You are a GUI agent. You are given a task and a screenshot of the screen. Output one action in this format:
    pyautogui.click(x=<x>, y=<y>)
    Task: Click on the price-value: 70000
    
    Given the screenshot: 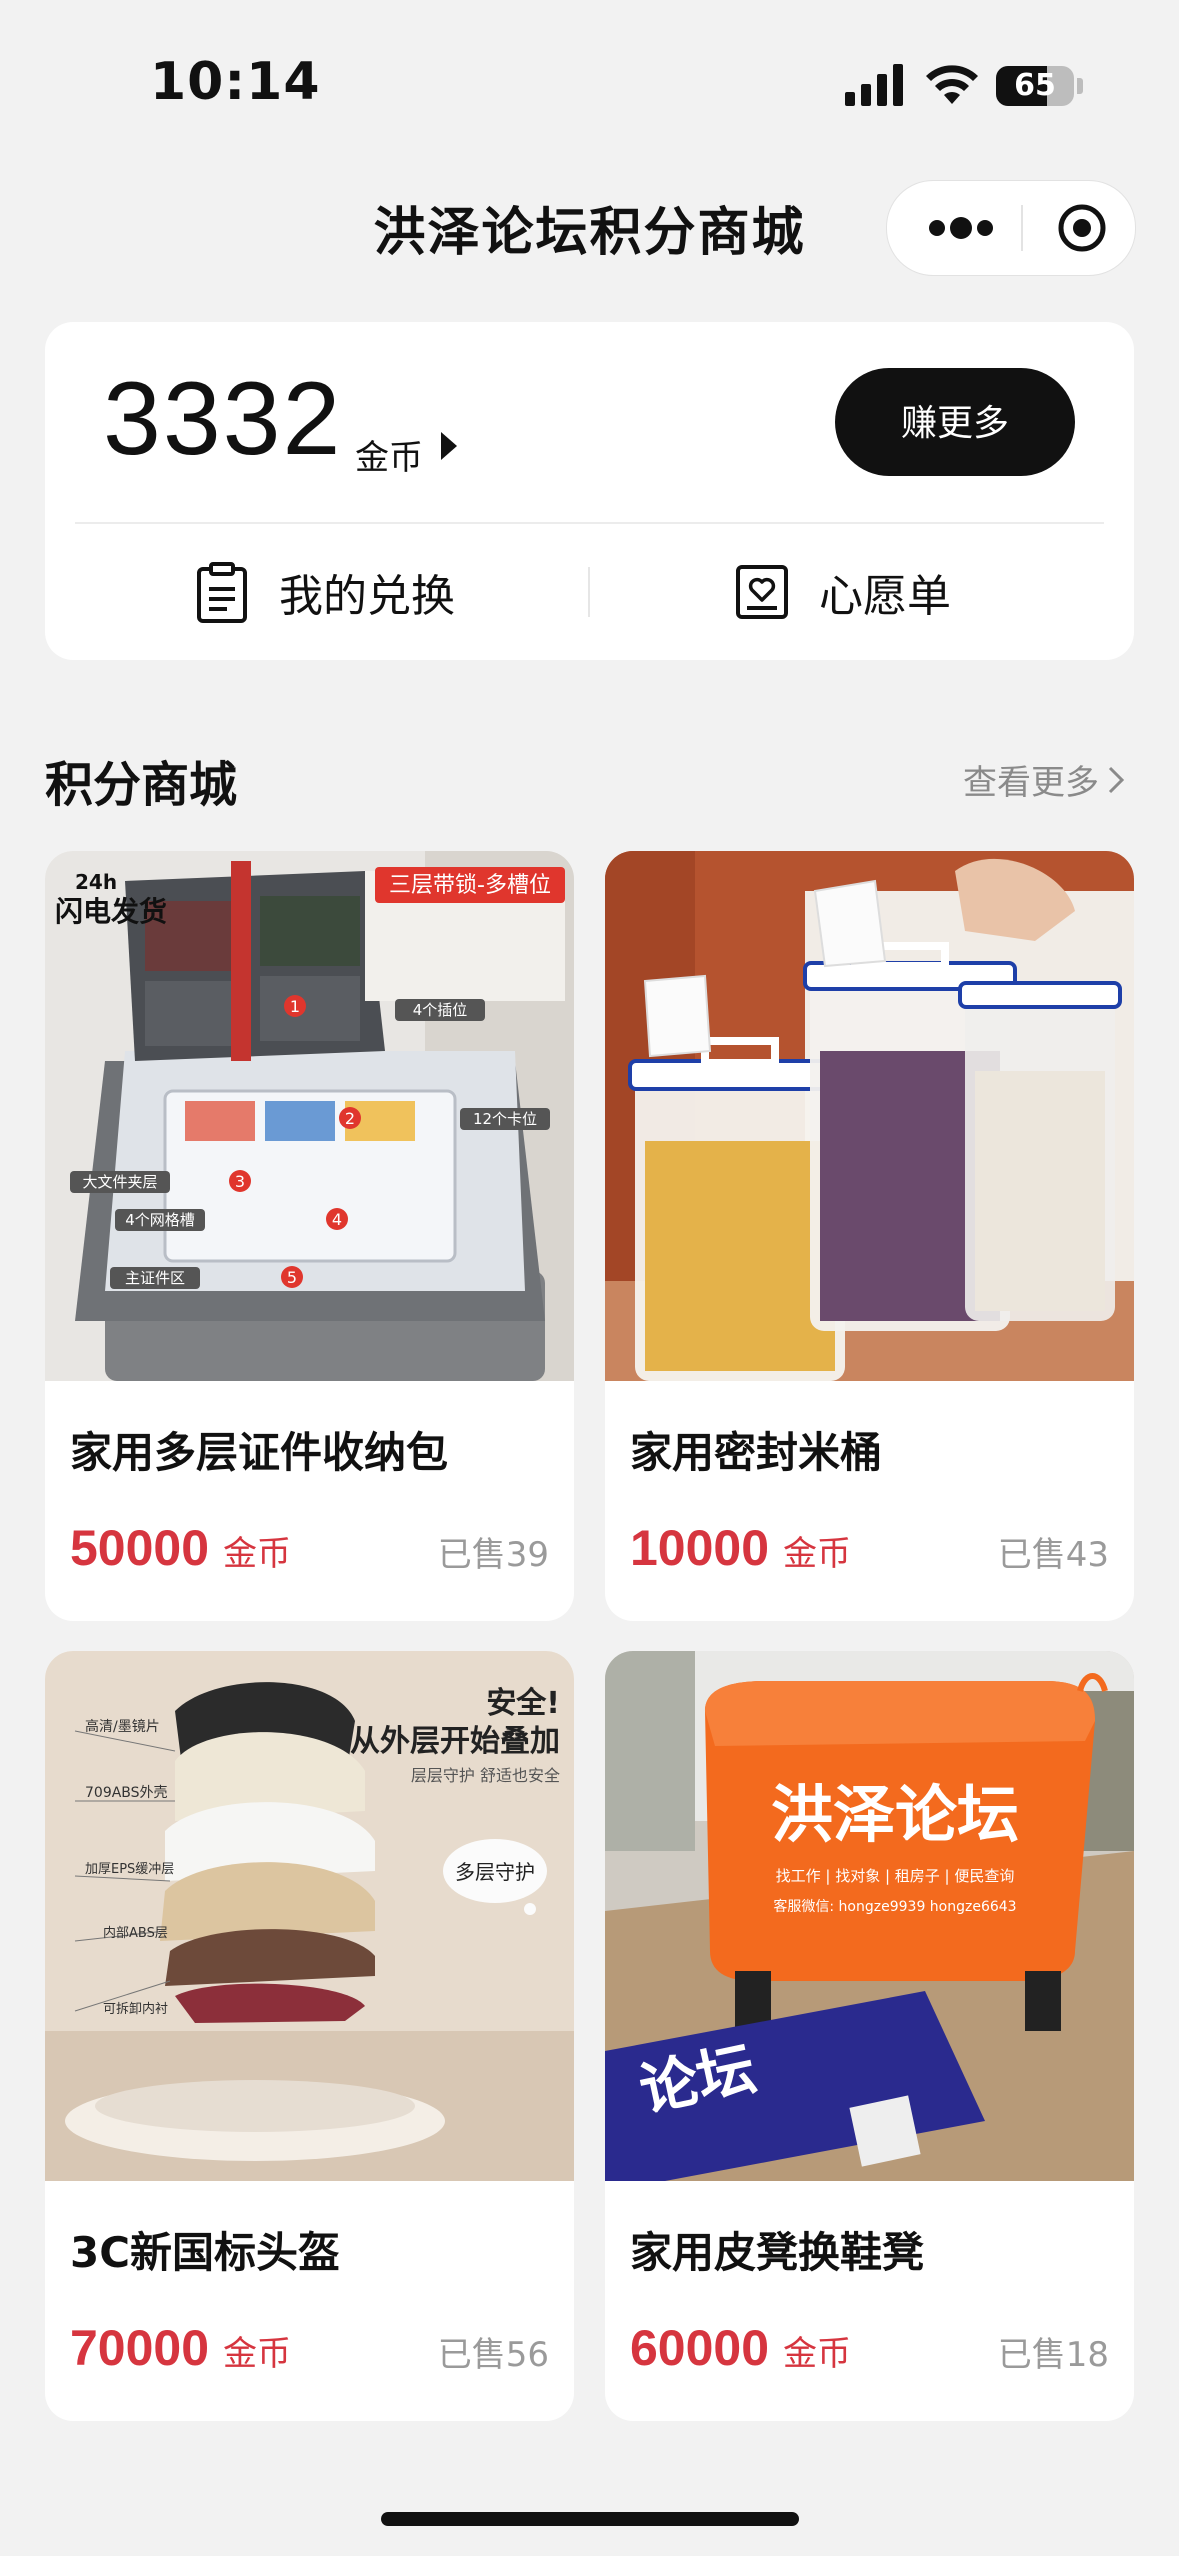 What is the action you would take?
    pyautogui.click(x=140, y=2348)
    